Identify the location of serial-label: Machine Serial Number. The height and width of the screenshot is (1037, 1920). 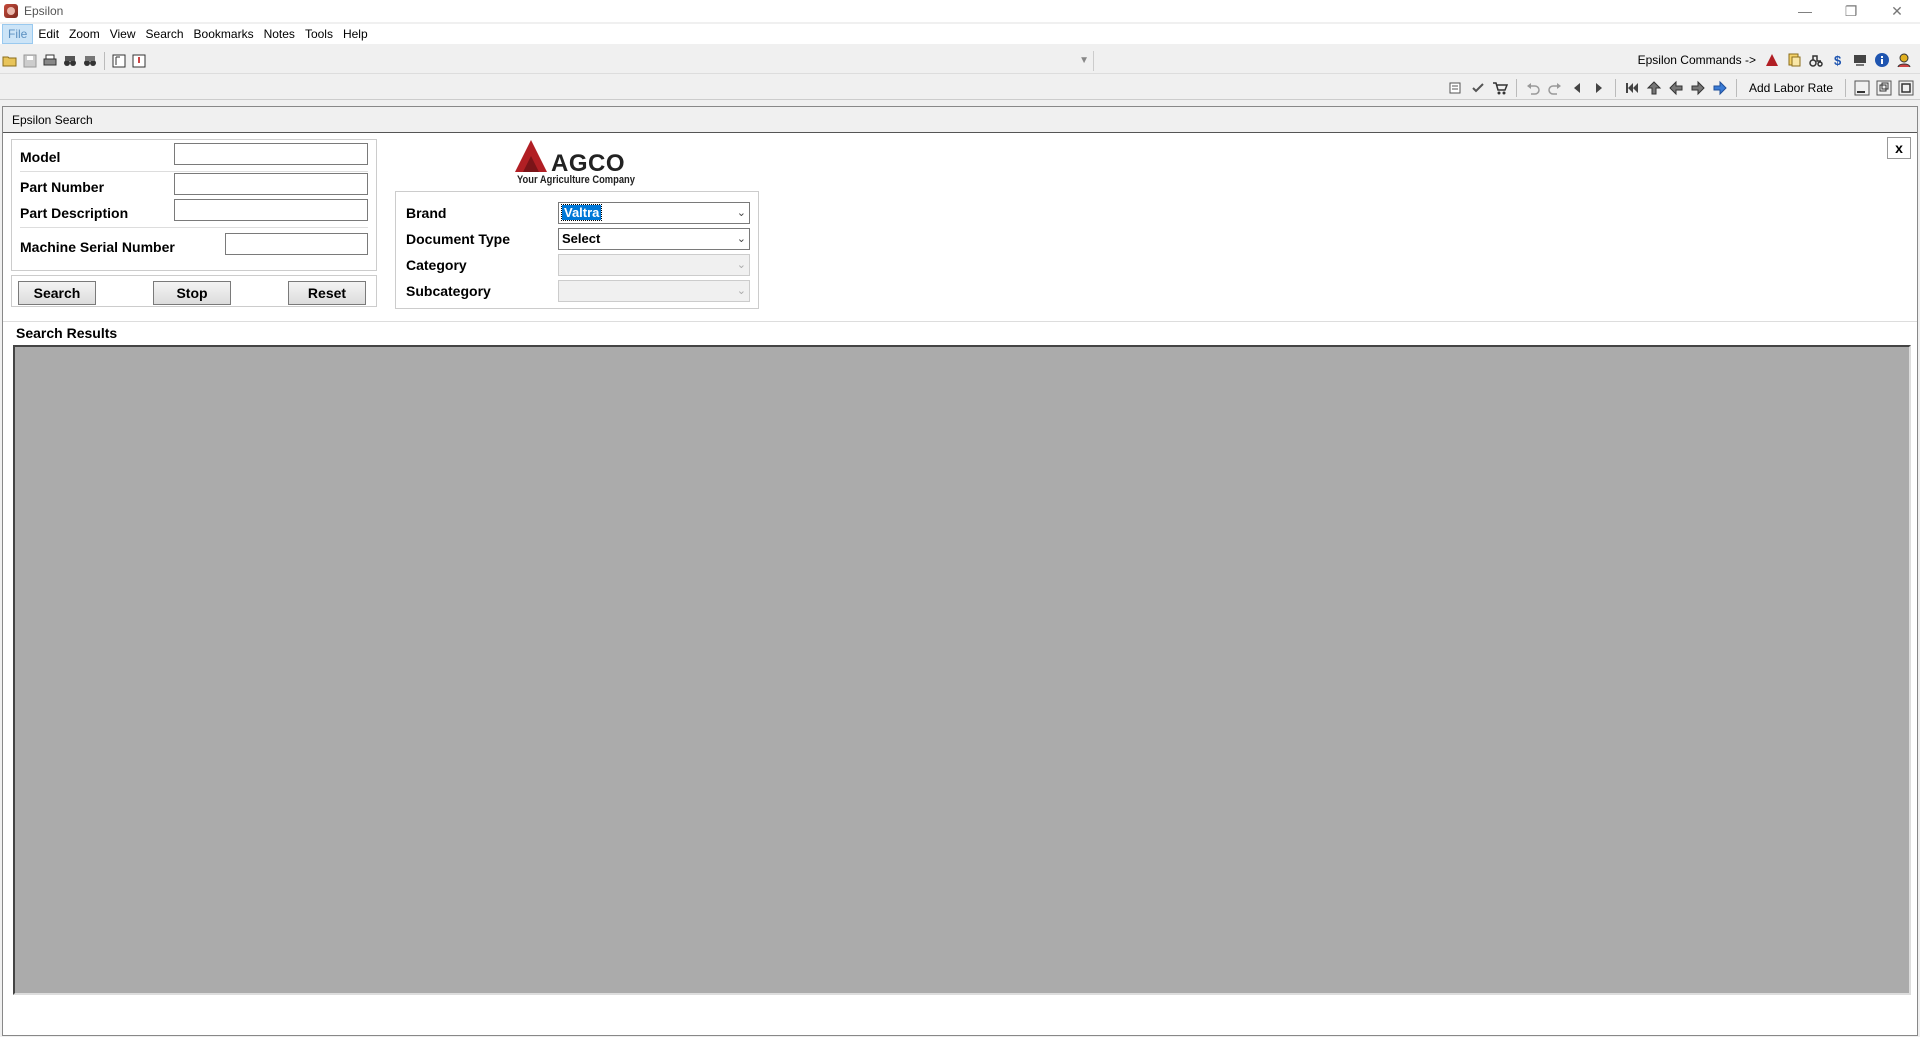
(97, 247).